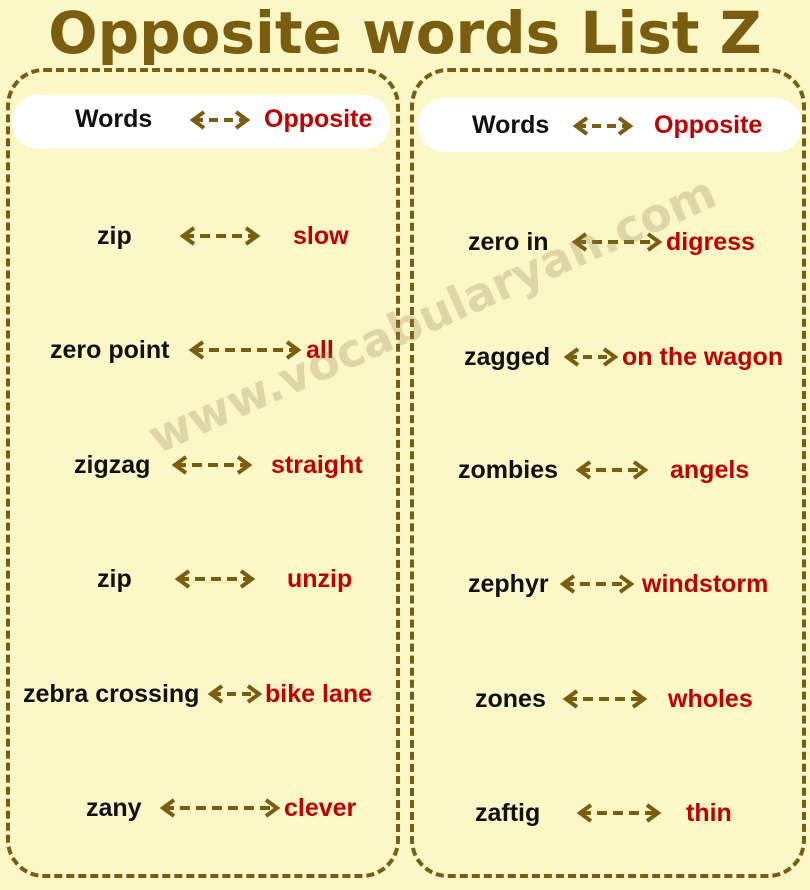 This screenshot has width=810, height=890. I want to click on page-title: Opposite words List Z, so click(405, 33).